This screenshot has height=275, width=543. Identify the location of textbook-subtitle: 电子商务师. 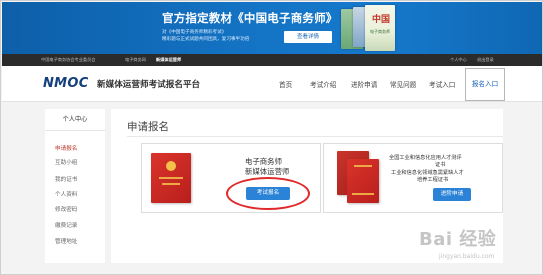
(380, 31).